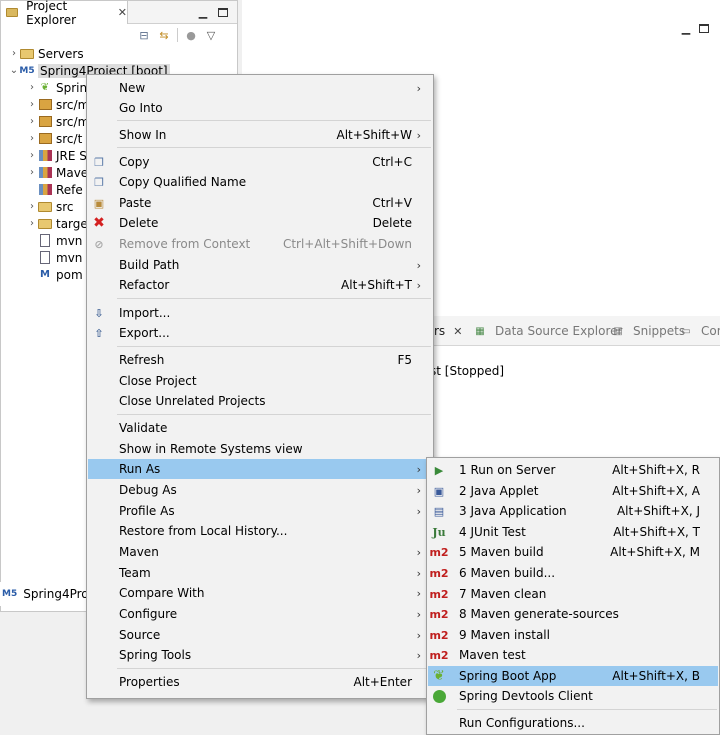 This screenshot has width=720, height=735. What do you see at coordinates (158, 381) in the screenshot?
I see `menu-label: Close Project` at bounding box center [158, 381].